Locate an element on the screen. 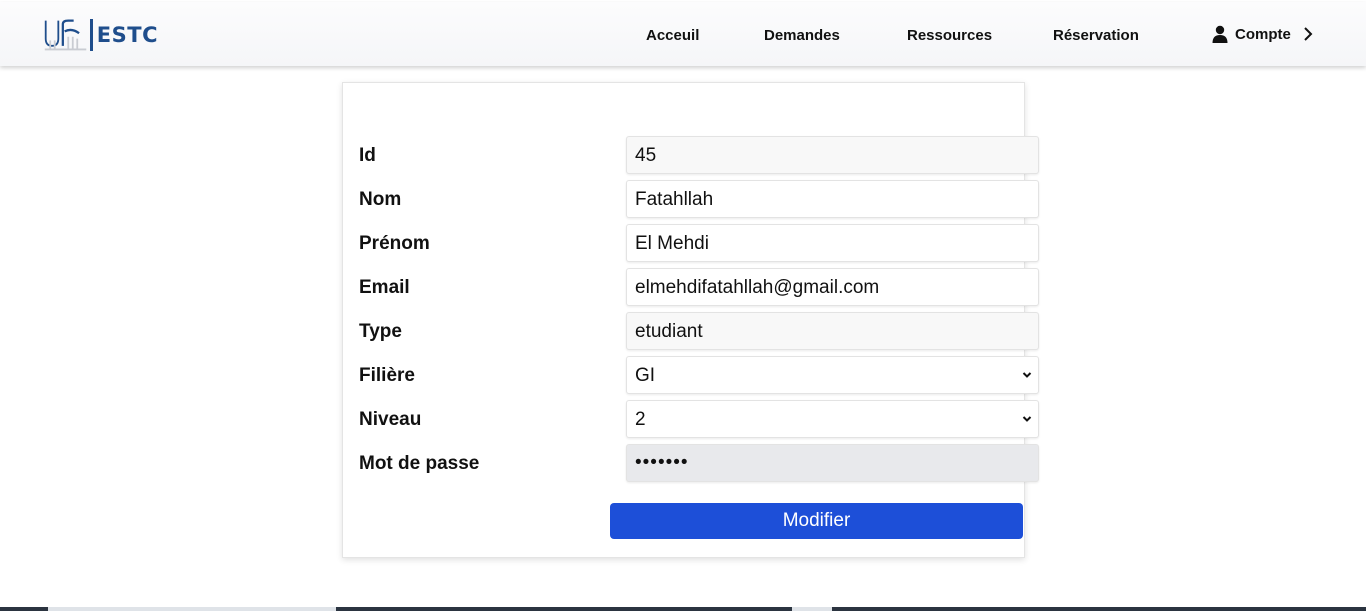 This screenshot has width=1366, height=611. account-menu: Compte is located at coordinates (1263, 34).